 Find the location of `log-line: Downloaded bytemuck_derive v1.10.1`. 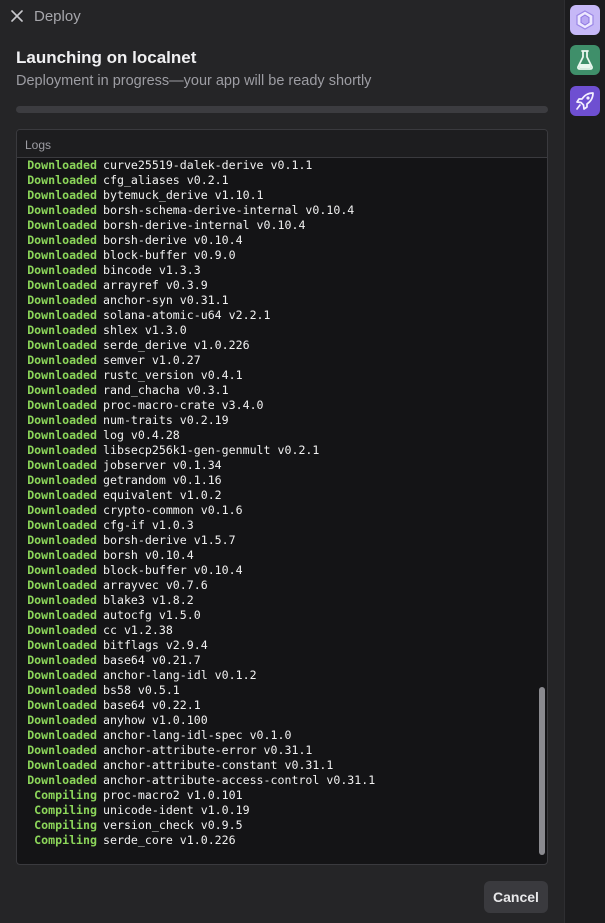

log-line: Downloaded bytemuck_derive v1.10.1 is located at coordinates (196, 195).